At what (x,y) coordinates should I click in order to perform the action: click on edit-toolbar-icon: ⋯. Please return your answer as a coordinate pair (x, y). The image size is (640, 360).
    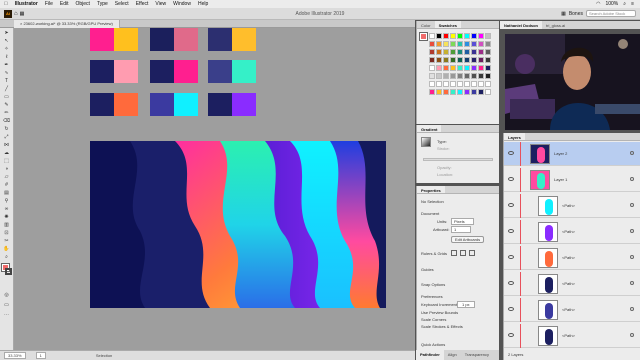
    Looking at the image, I should click on (6, 315).